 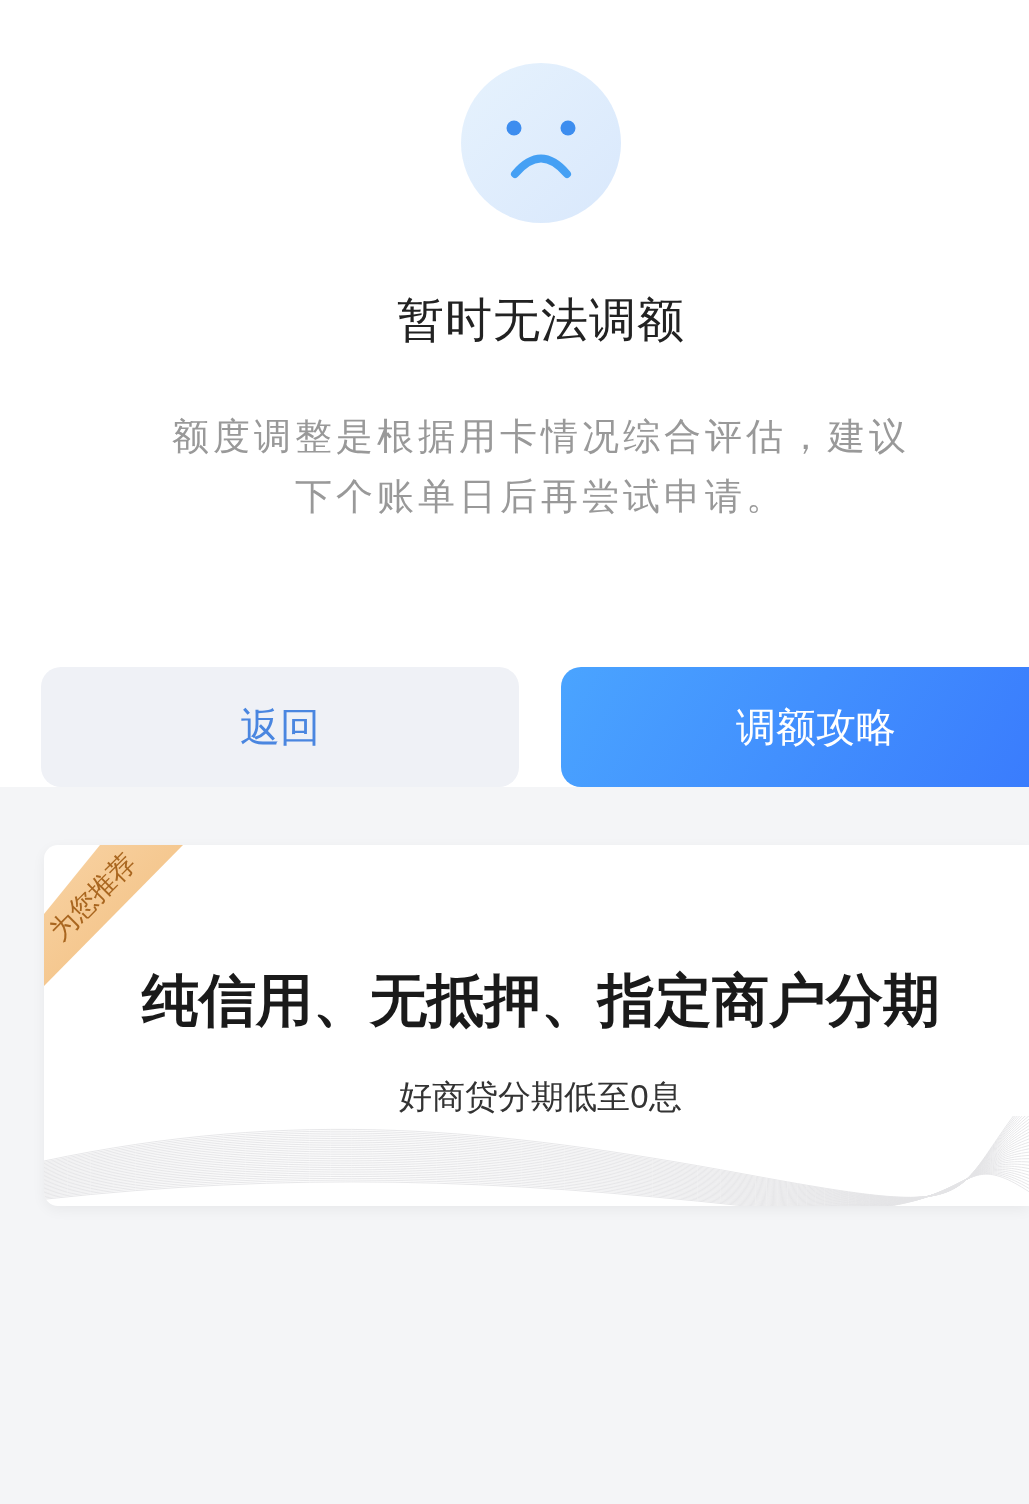 I want to click on sad-face-icon, so click(x=540, y=143).